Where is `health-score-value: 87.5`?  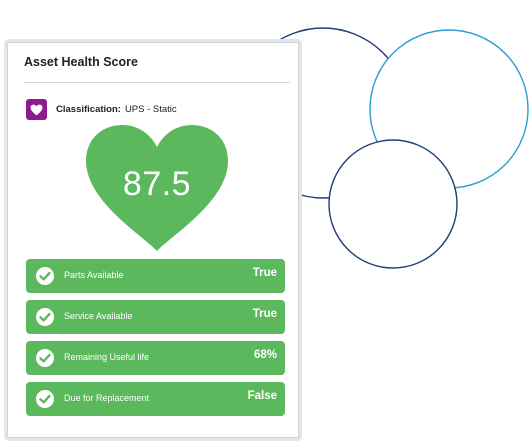
health-score-value: 87.5 is located at coordinates (157, 184).